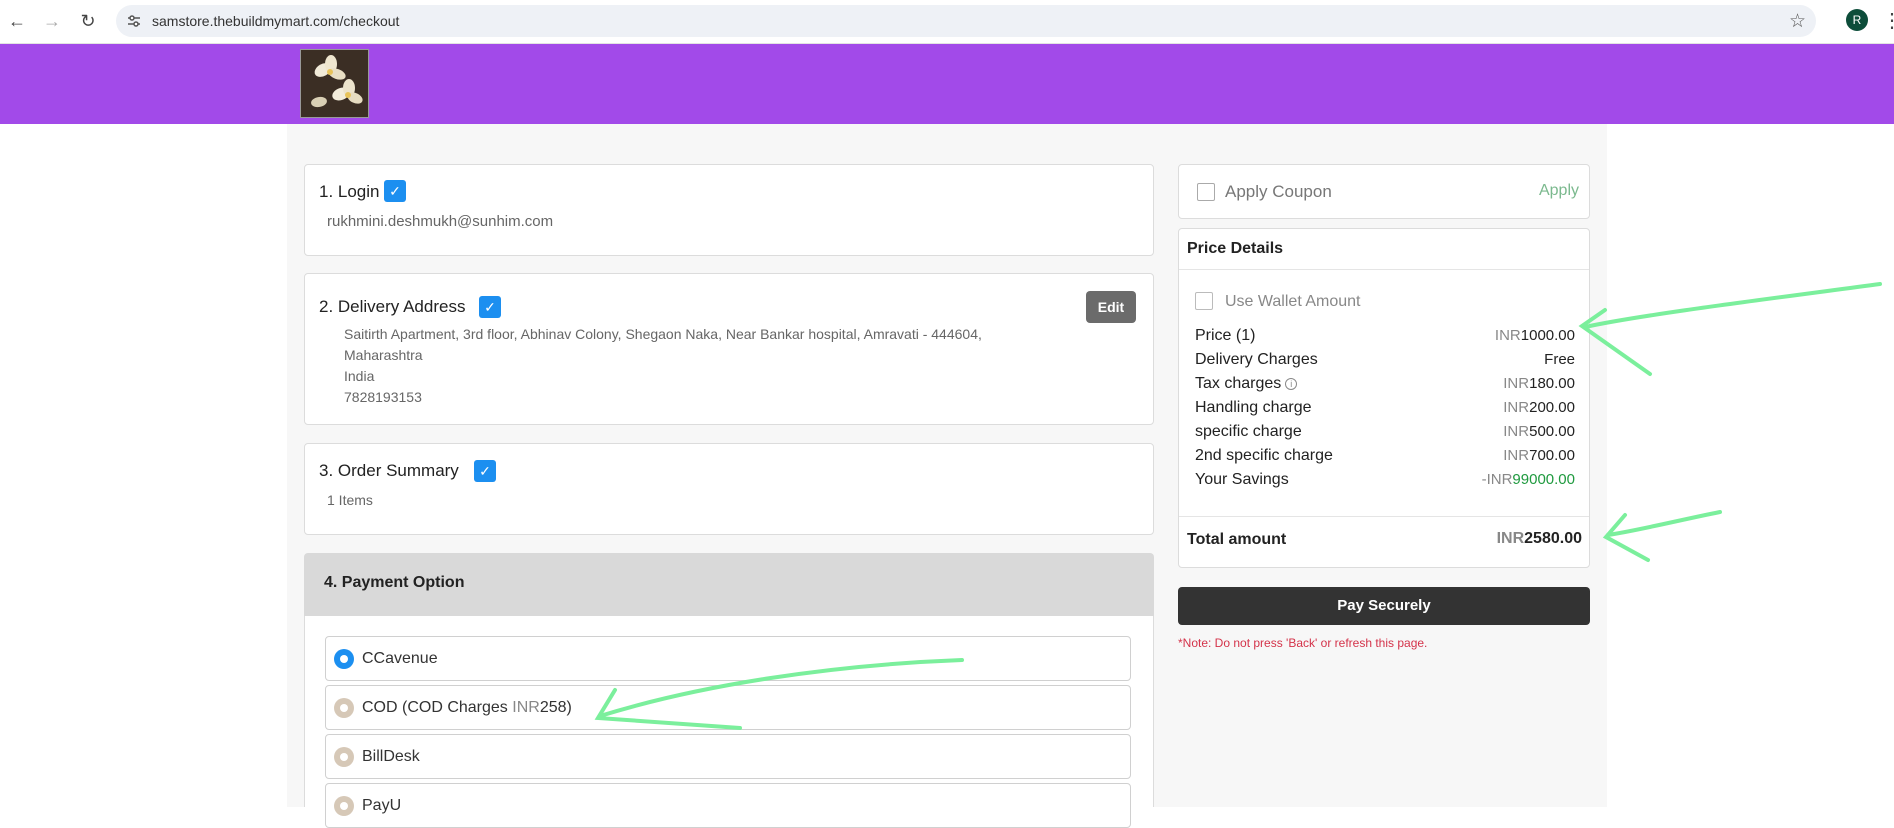 The width and height of the screenshot is (1894, 828). What do you see at coordinates (1246, 384) in the screenshot?
I see `tax-charges-label: Tax charges i` at bounding box center [1246, 384].